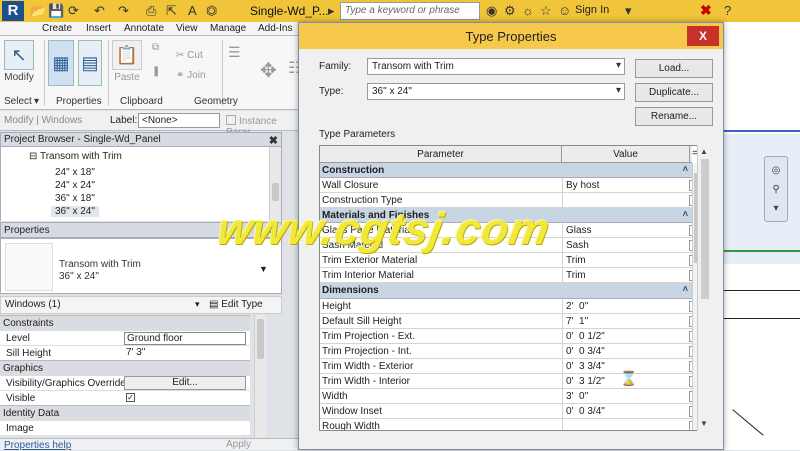 Image resolution: width=800 pixels, height=451 pixels. I want to click on instance-filter-select: Windows (1), so click(103, 305).